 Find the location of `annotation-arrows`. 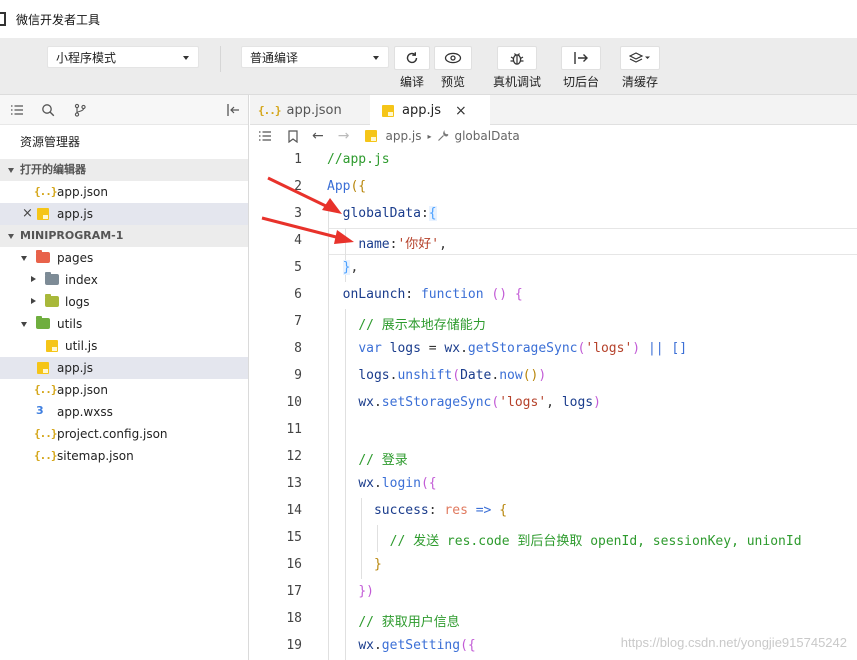

annotation-arrows is located at coordinates (307, 210).